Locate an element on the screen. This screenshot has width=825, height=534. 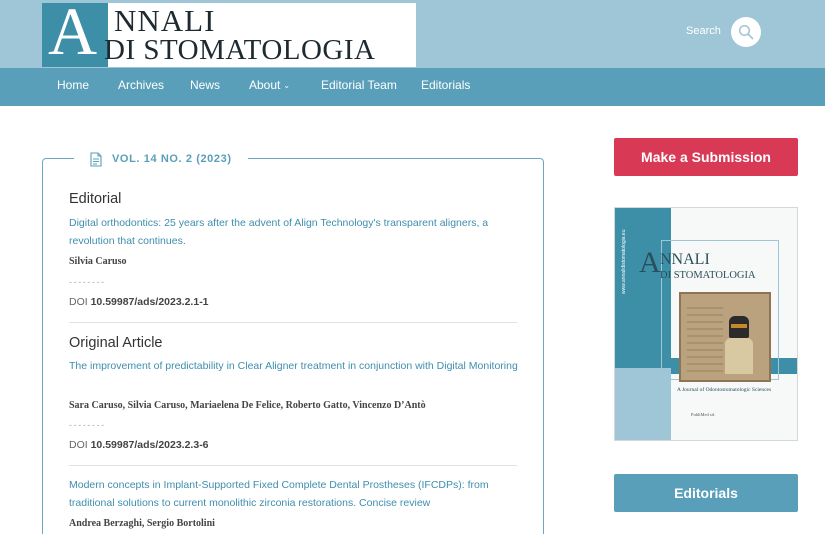
nav-item-about-label: About is located at coordinates (265, 85).